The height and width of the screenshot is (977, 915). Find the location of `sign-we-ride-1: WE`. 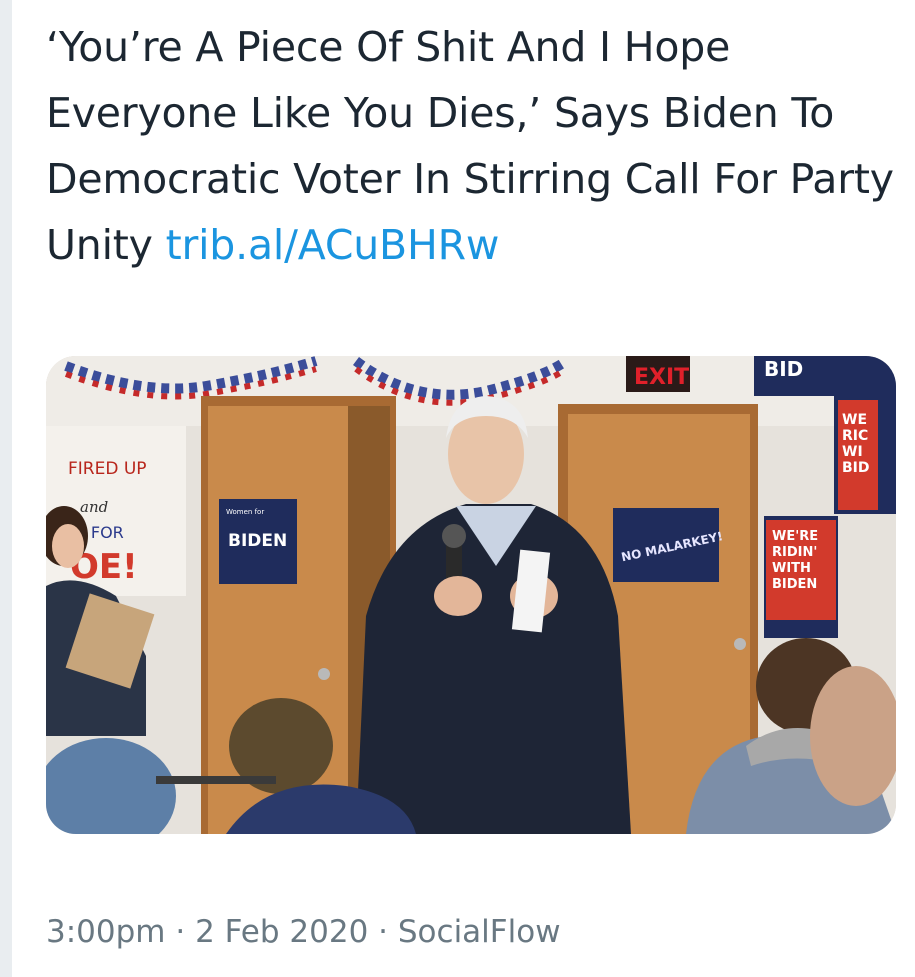

sign-we-ride-1: WE is located at coordinates (854, 420).